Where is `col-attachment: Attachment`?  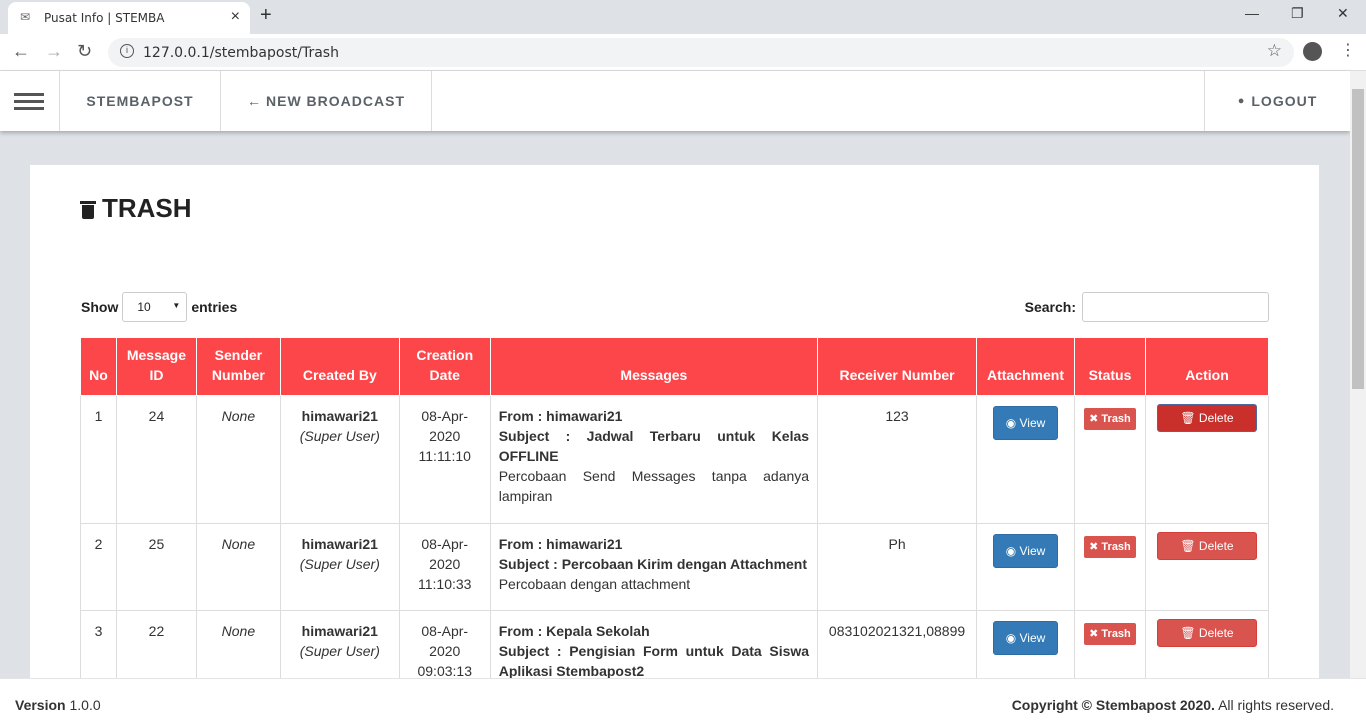 col-attachment: Attachment is located at coordinates (1025, 366).